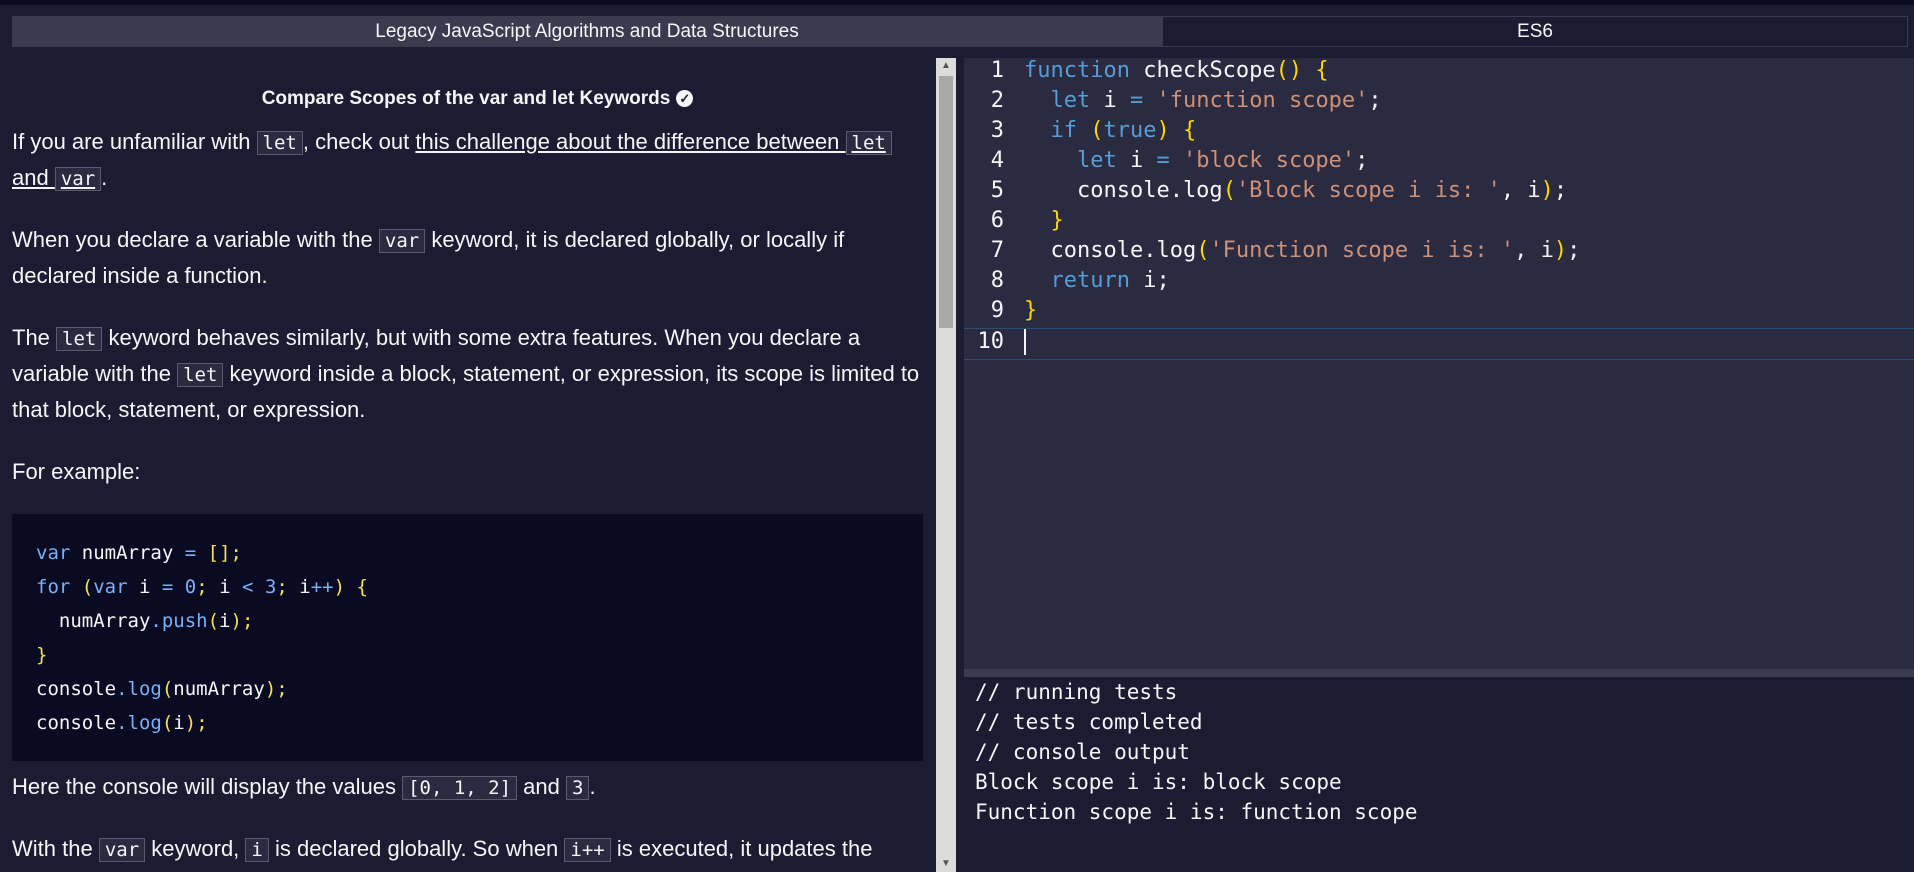 Image resolution: width=1914 pixels, height=872 pixels. I want to click on editor-line: 8 return i;, so click(1439, 283).